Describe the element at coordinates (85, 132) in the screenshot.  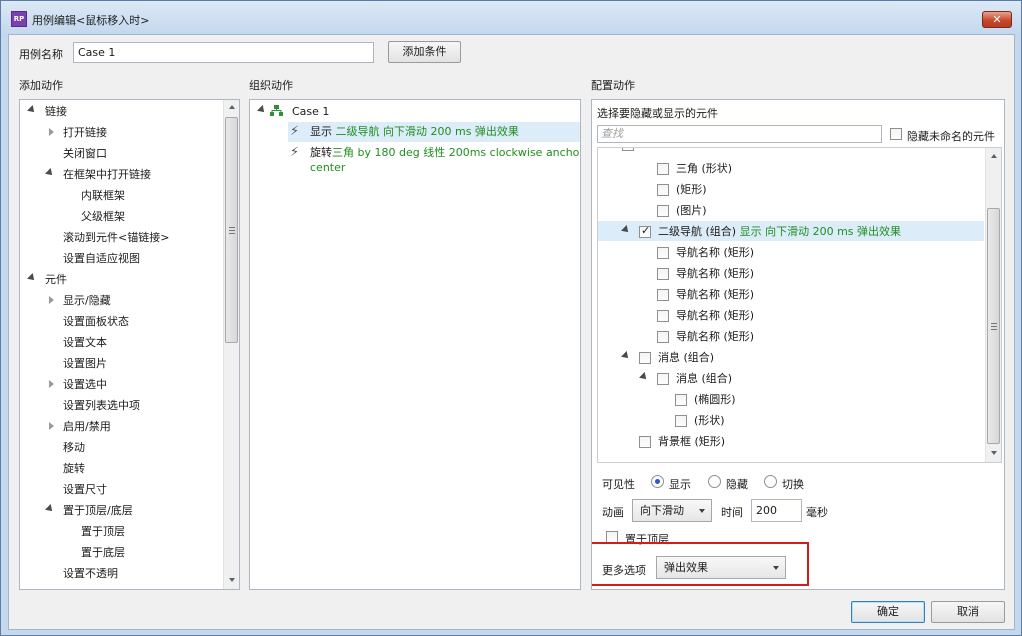
I see `tree-item-open-link: 打开链接` at that location.